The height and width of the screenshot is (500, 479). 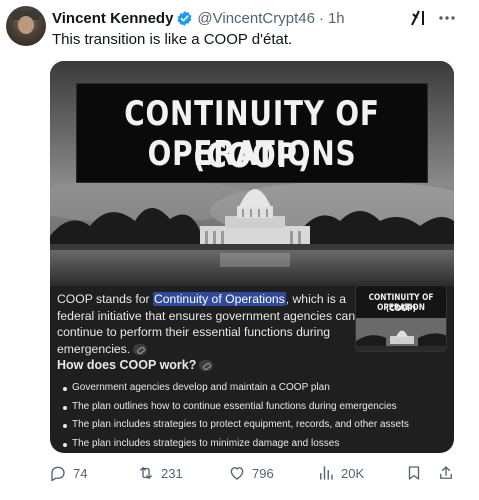 I want to click on avatar, so click(x=26, y=26).